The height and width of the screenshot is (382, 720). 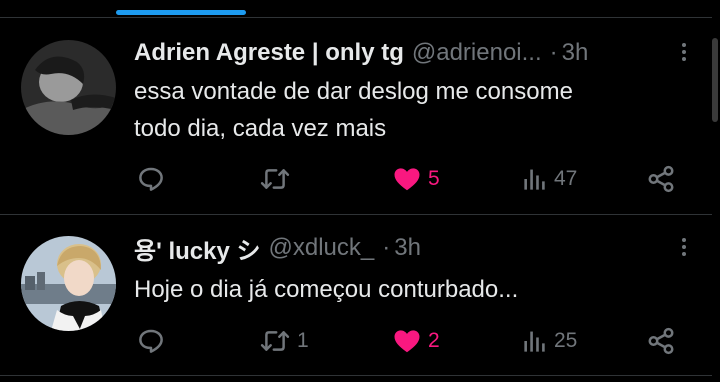 I want to click on view-count: 25, so click(x=566, y=340).